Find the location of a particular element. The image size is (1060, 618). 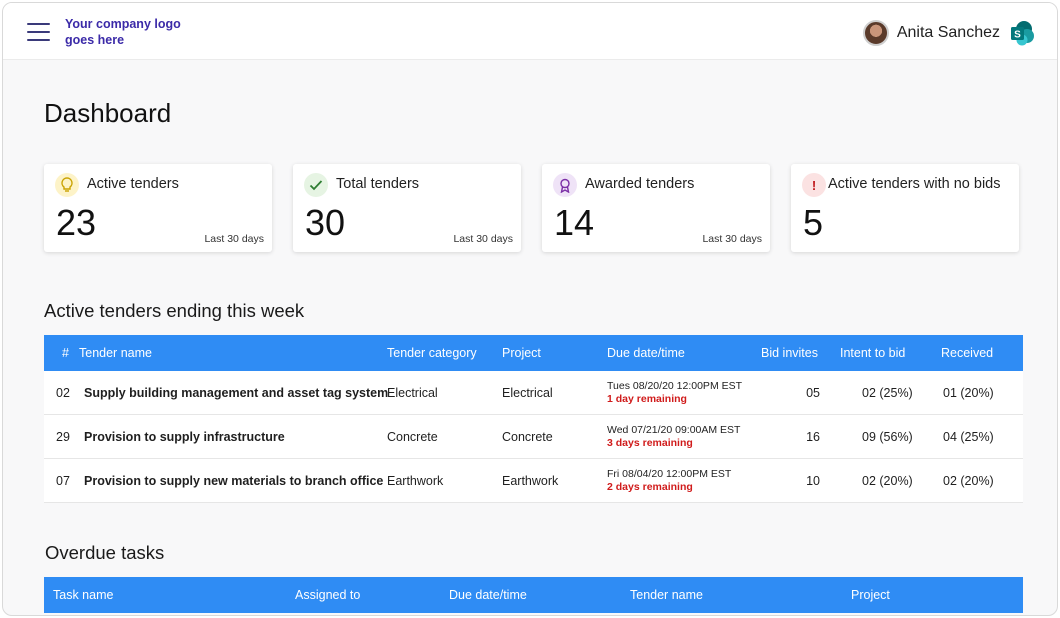

bid-invites: 10 is located at coordinates (813, 481).